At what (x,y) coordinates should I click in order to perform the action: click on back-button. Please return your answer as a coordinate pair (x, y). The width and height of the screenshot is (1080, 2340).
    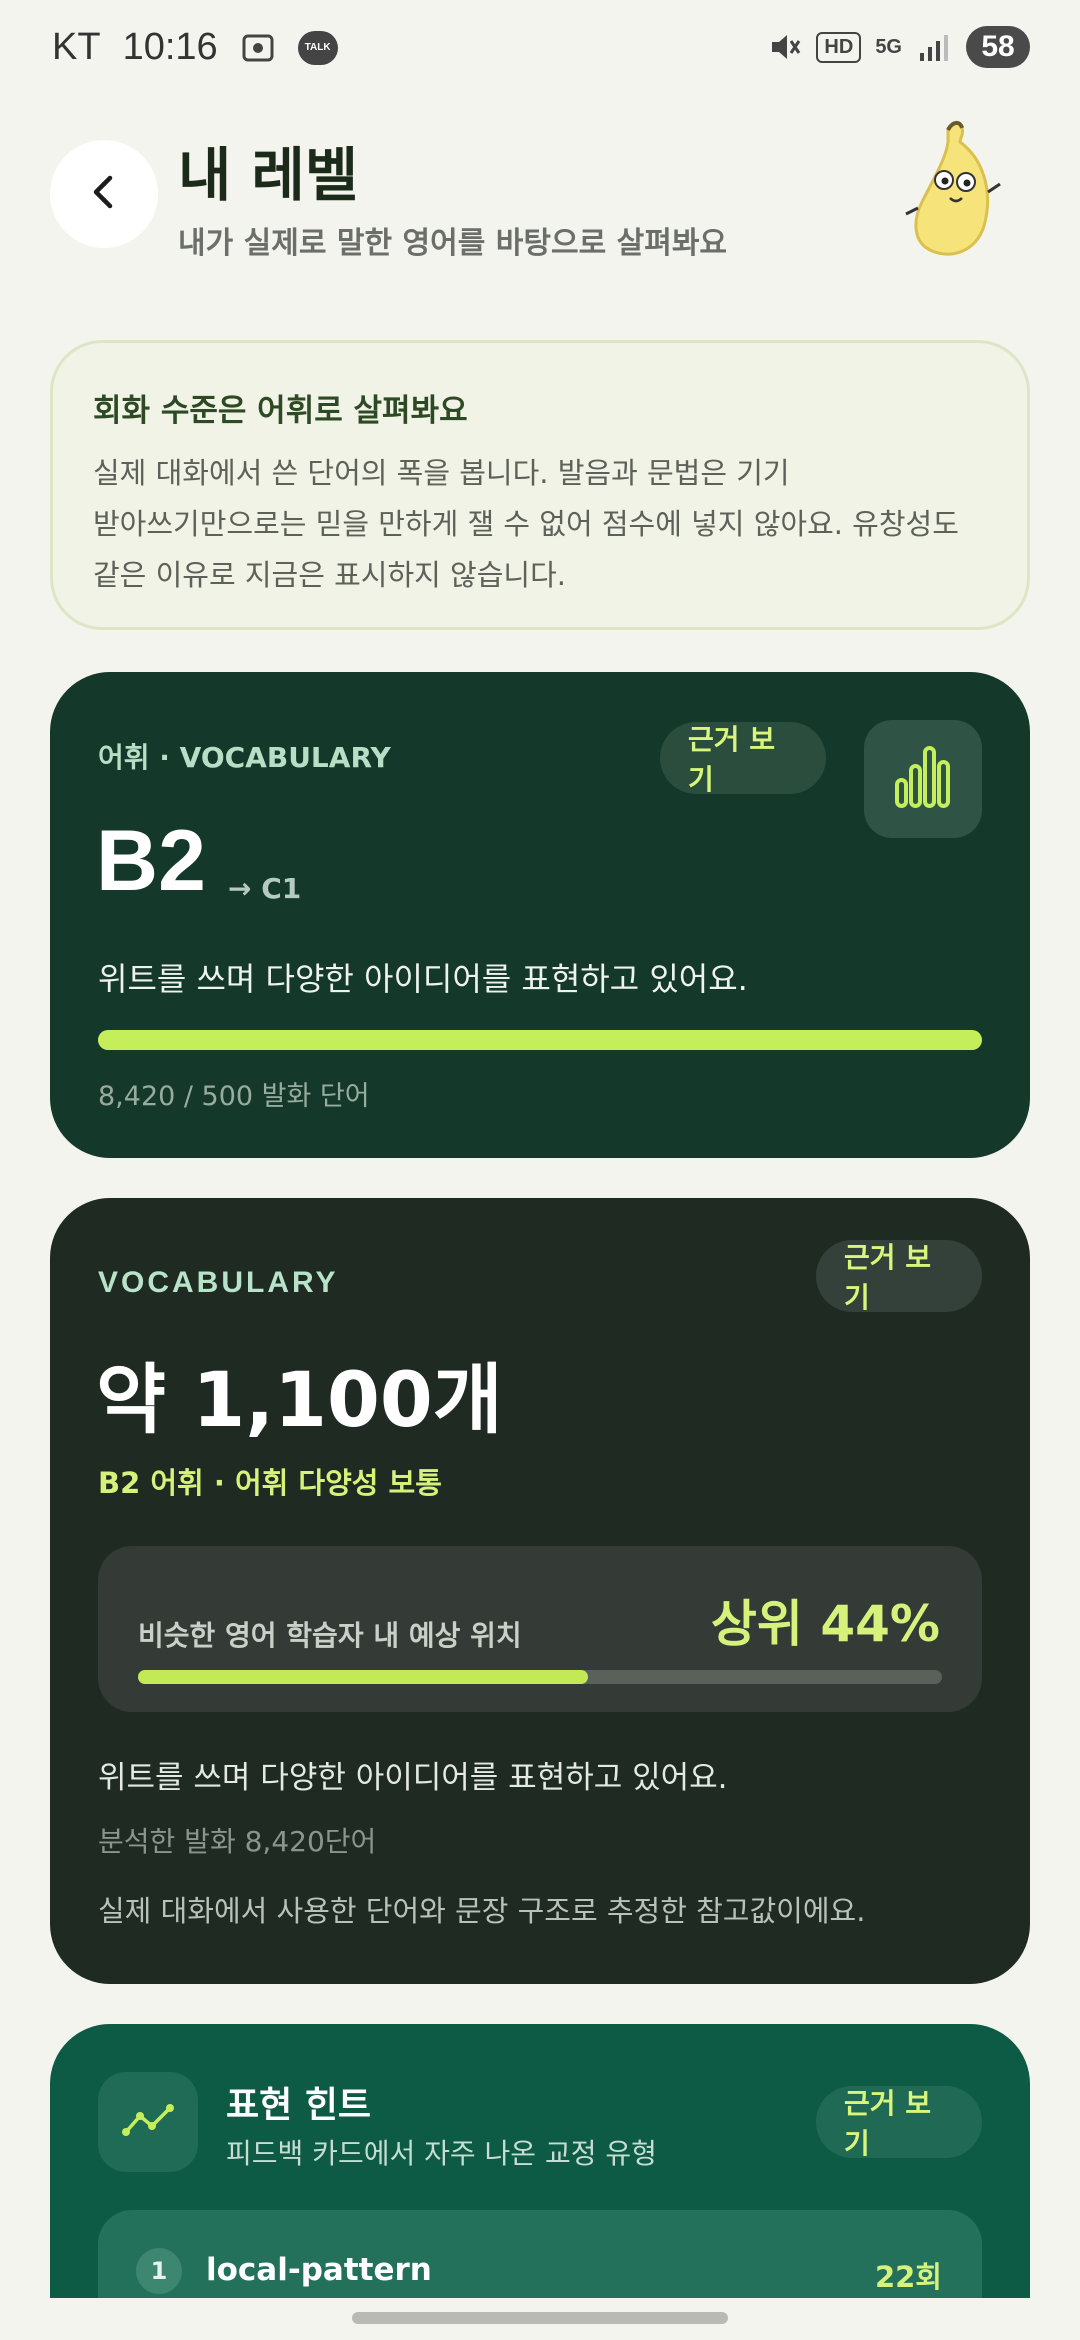
    Looking at the image, I should click on (104, 194).